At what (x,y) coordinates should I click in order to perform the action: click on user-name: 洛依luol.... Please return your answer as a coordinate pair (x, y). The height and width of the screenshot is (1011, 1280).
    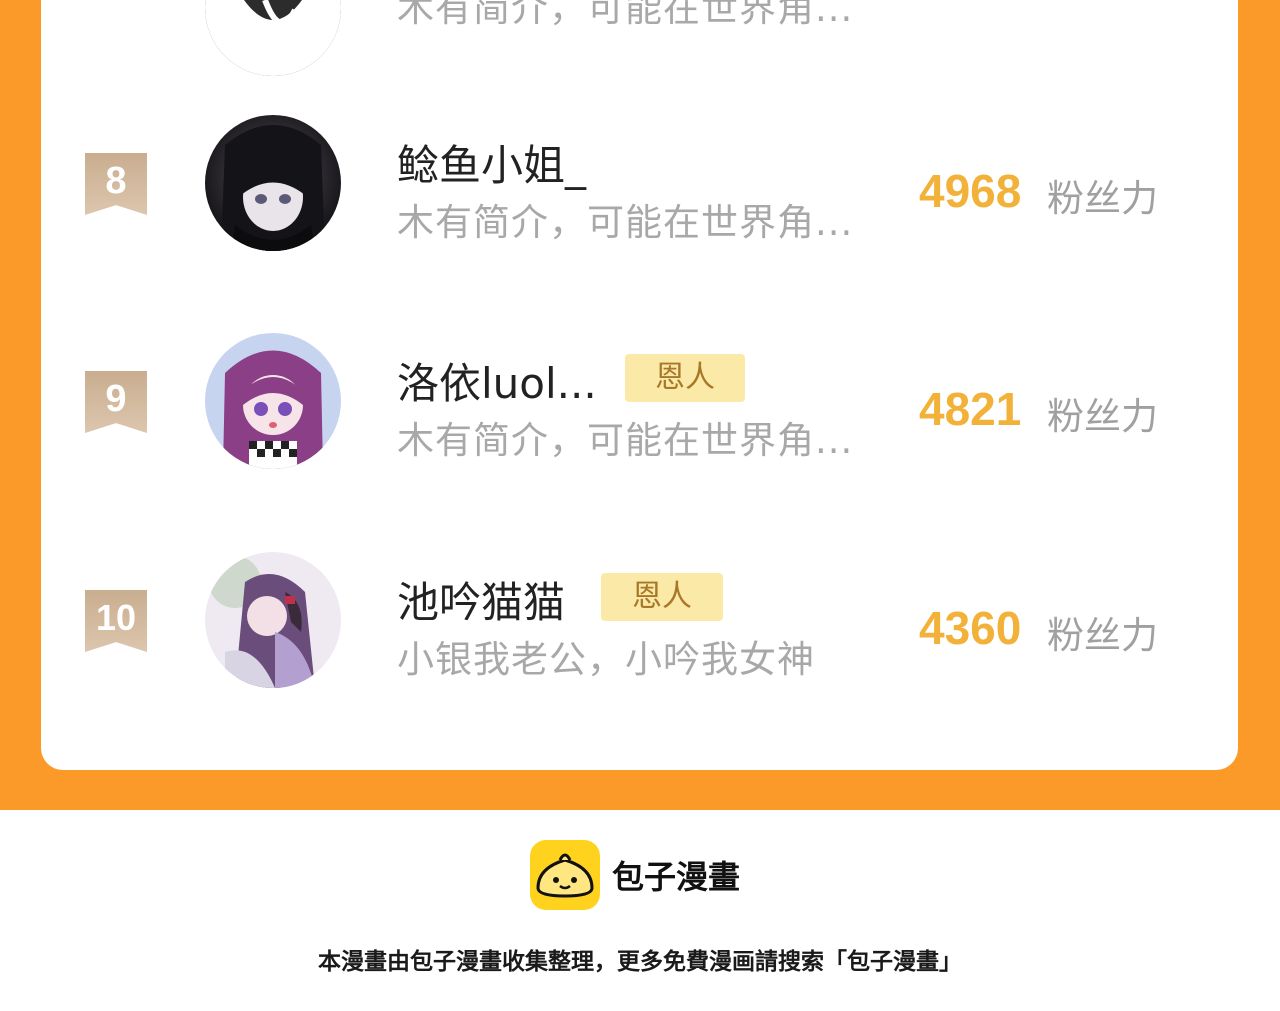
    Looking at the image, I should click on (497, 380).